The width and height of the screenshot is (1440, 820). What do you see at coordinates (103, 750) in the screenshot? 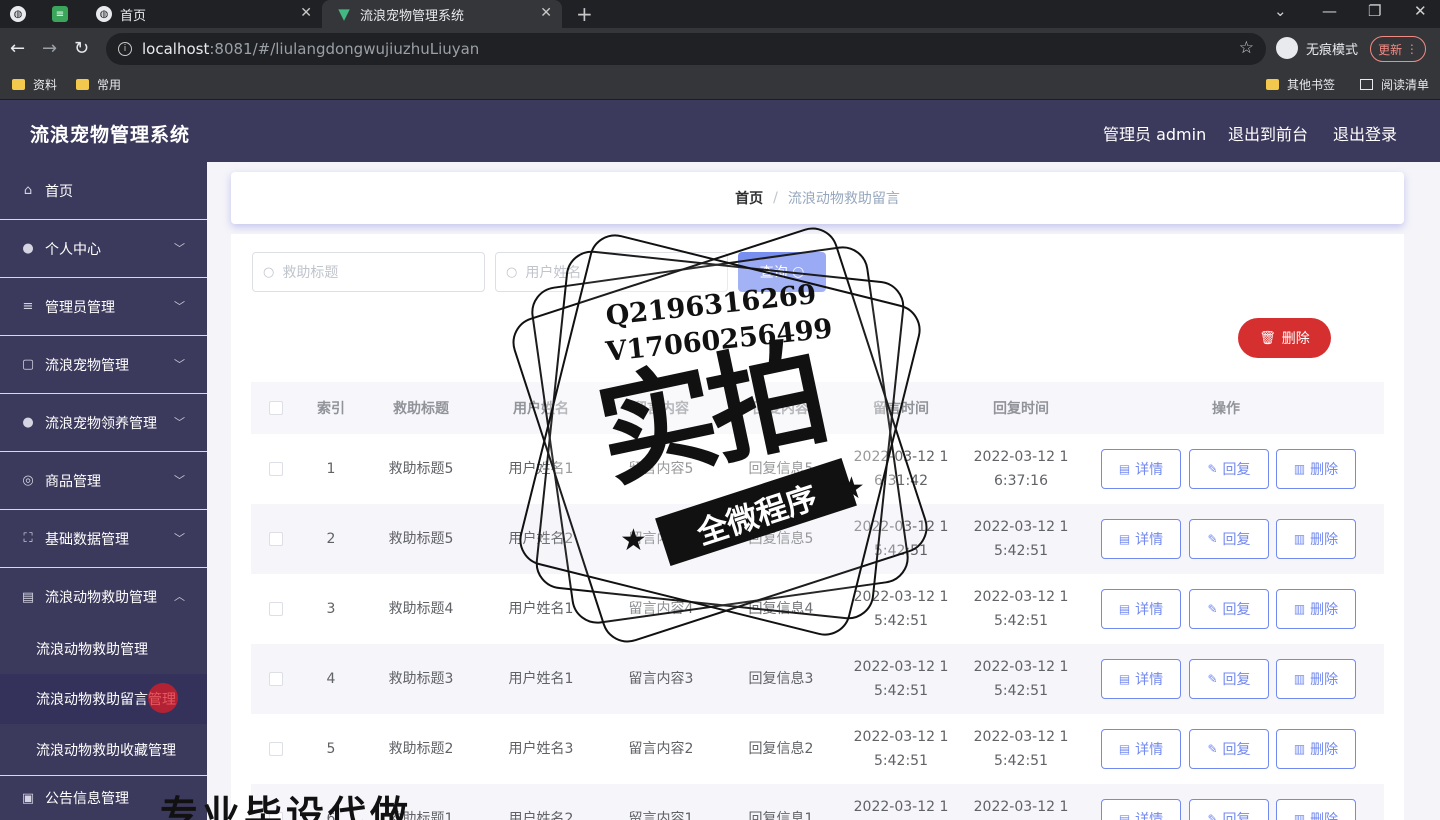
I see `sidebar-subitem-rescue-favorites: 流浪动物救助收藏管理` at bounding box center [103, 750].